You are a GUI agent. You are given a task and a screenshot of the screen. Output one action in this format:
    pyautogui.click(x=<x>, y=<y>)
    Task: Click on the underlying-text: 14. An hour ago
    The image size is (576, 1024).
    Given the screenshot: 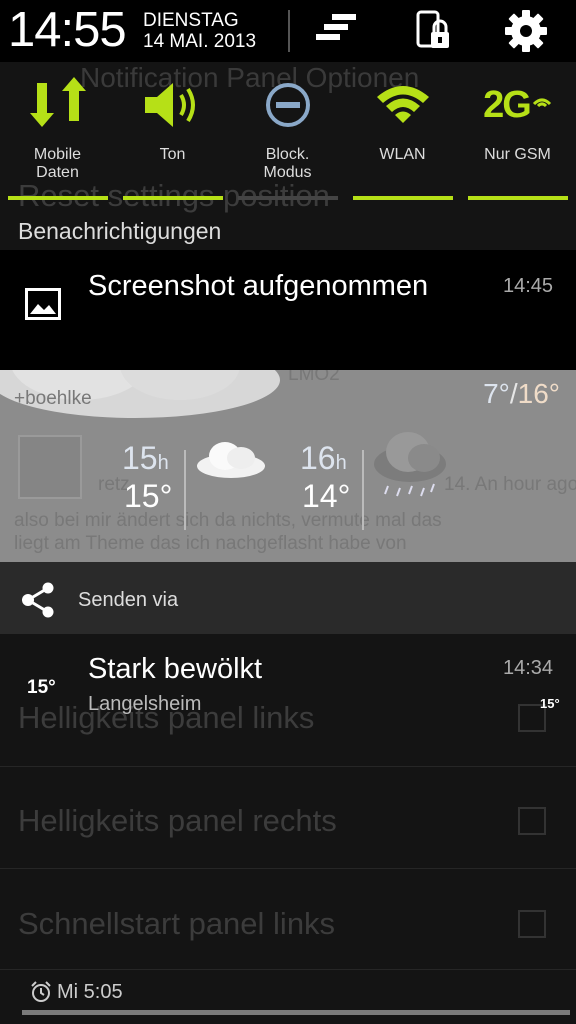 What is the action you would take?
    pyautogui.click(x=510, y=484)
    